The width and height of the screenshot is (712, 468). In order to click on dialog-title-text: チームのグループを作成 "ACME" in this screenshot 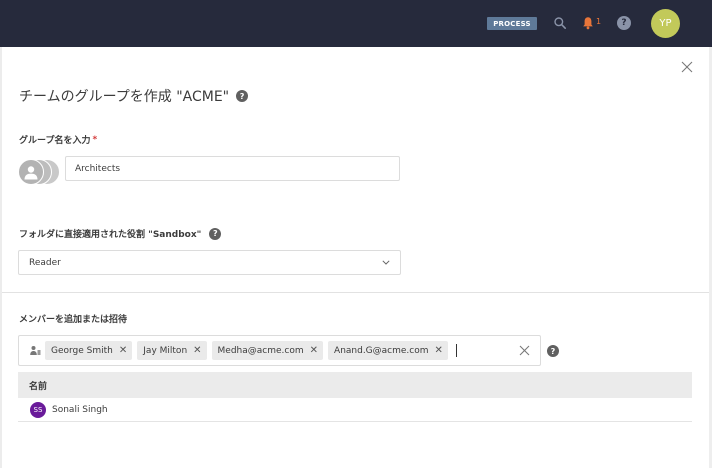, I will do `click(124, 97)`.